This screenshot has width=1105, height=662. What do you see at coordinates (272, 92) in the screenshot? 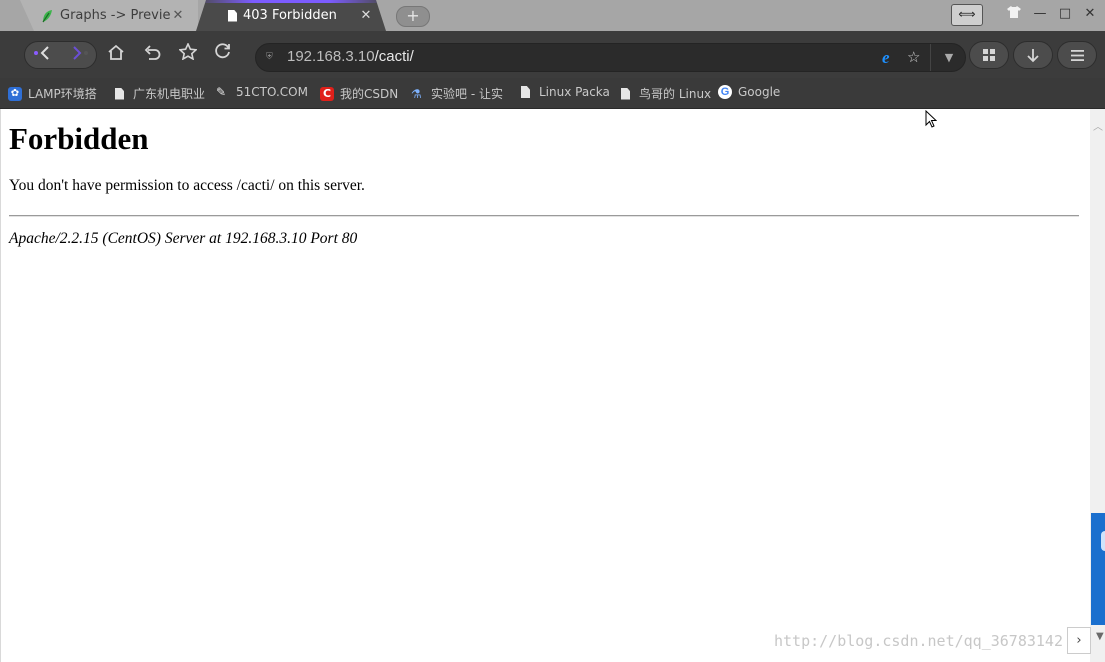
I see `bookmark-label: 51CTO.COM` at bounding box center [272, 92].